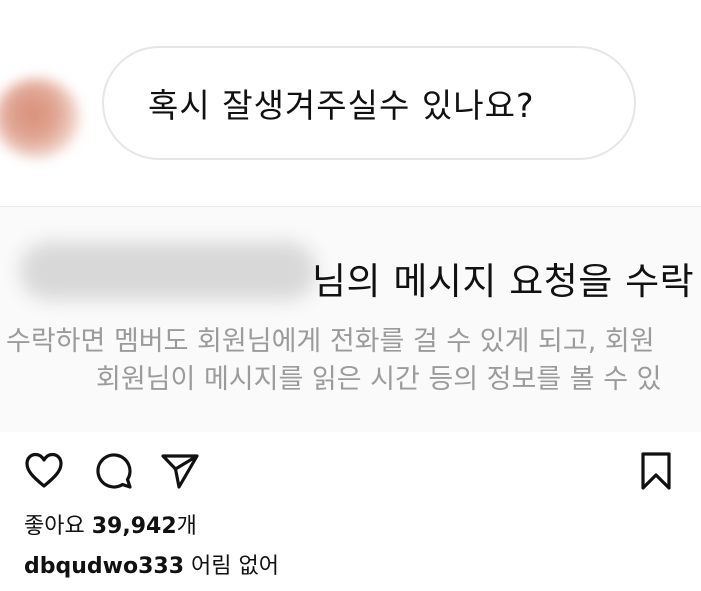  Describe the element at coordinates (114, 471) in the screenshot. I see `comment-icon` at that location.